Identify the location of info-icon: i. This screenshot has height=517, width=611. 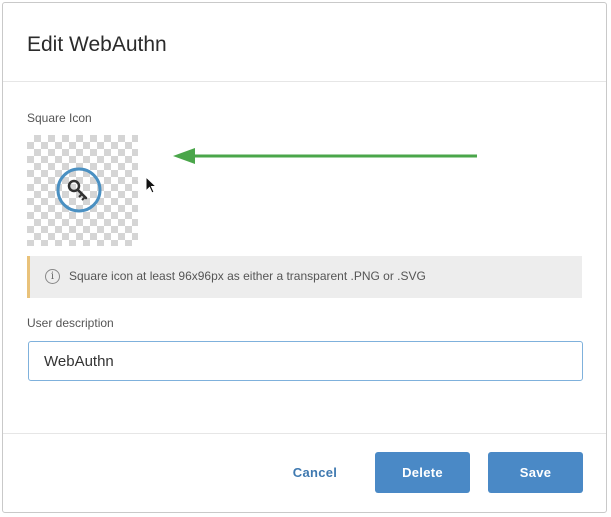
(52, 276).